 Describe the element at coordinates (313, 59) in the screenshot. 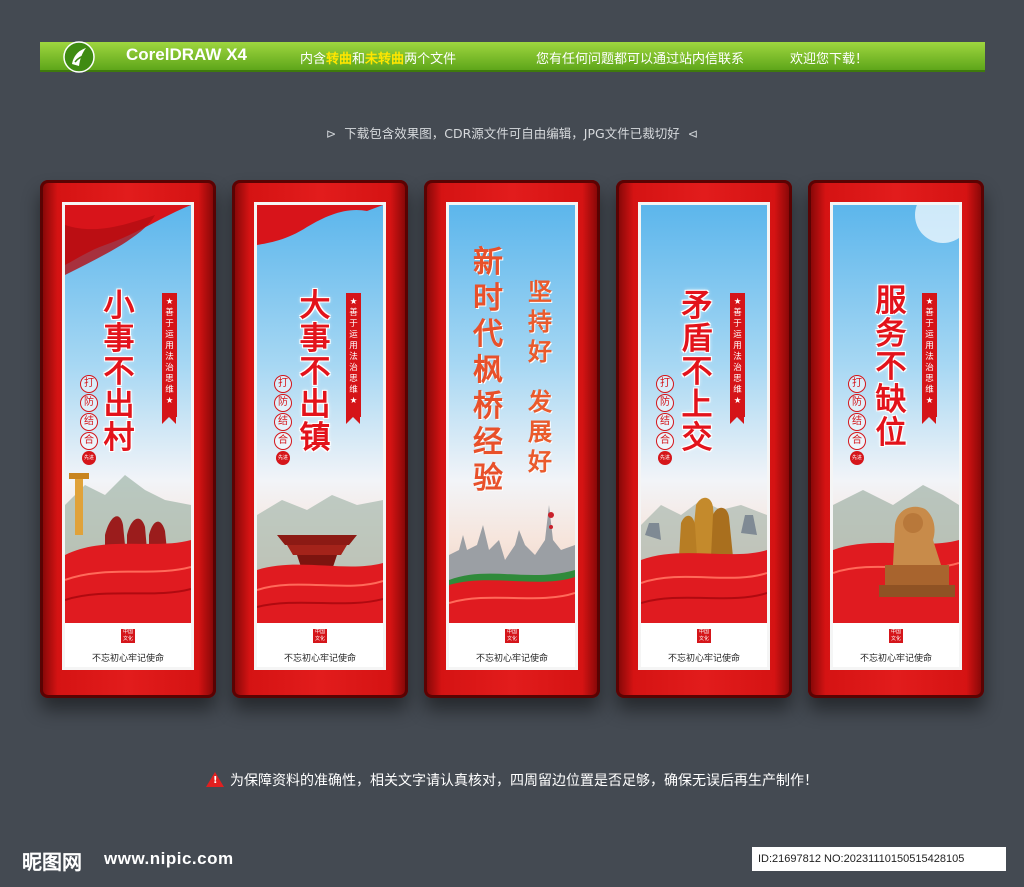

I see `file-note-prefix: 内含` at that location.